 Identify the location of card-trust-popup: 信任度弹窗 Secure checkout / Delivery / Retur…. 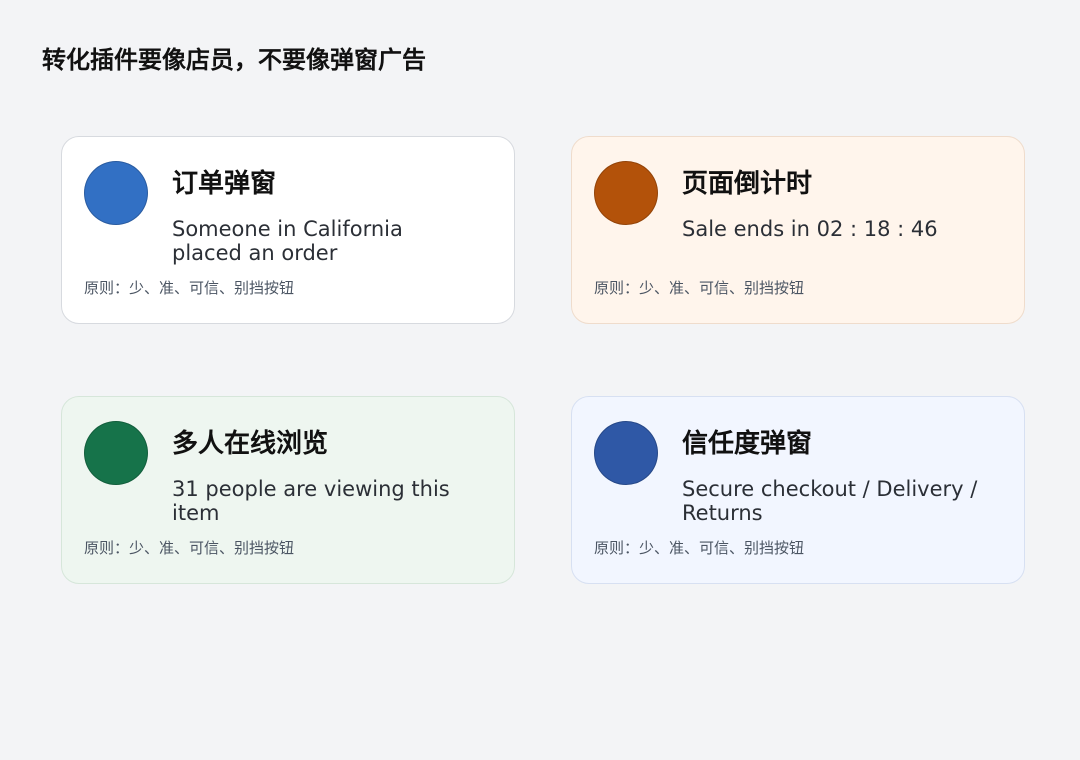
(798, 490).